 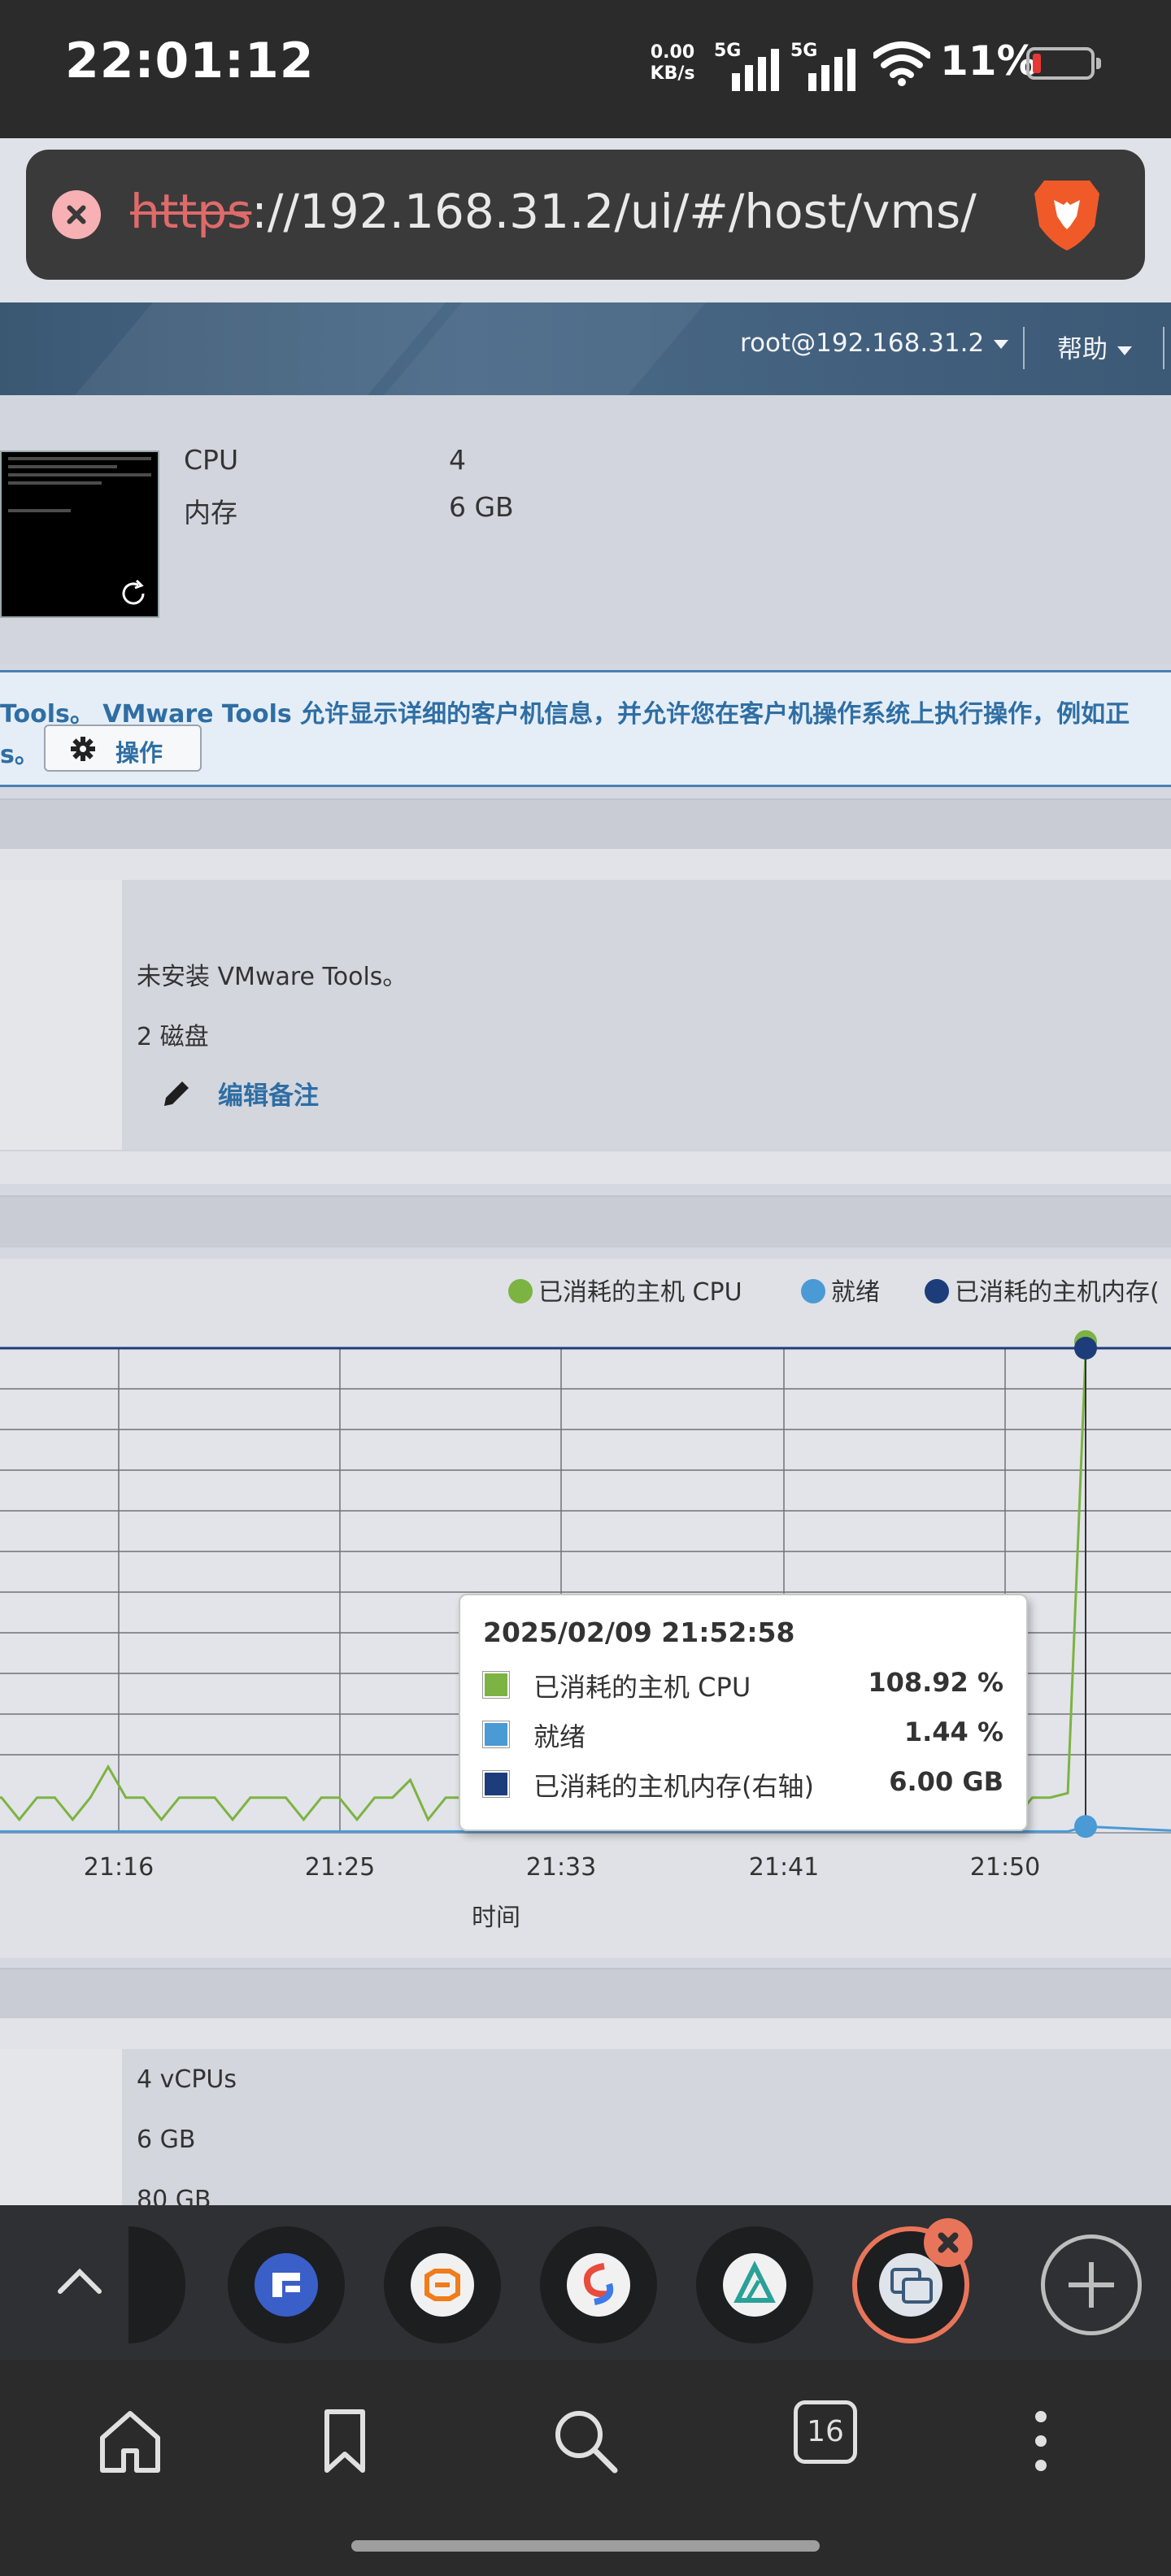 I want to click on legend-label: 已消耗的主机内存(, so click(x=1057, y=1293).